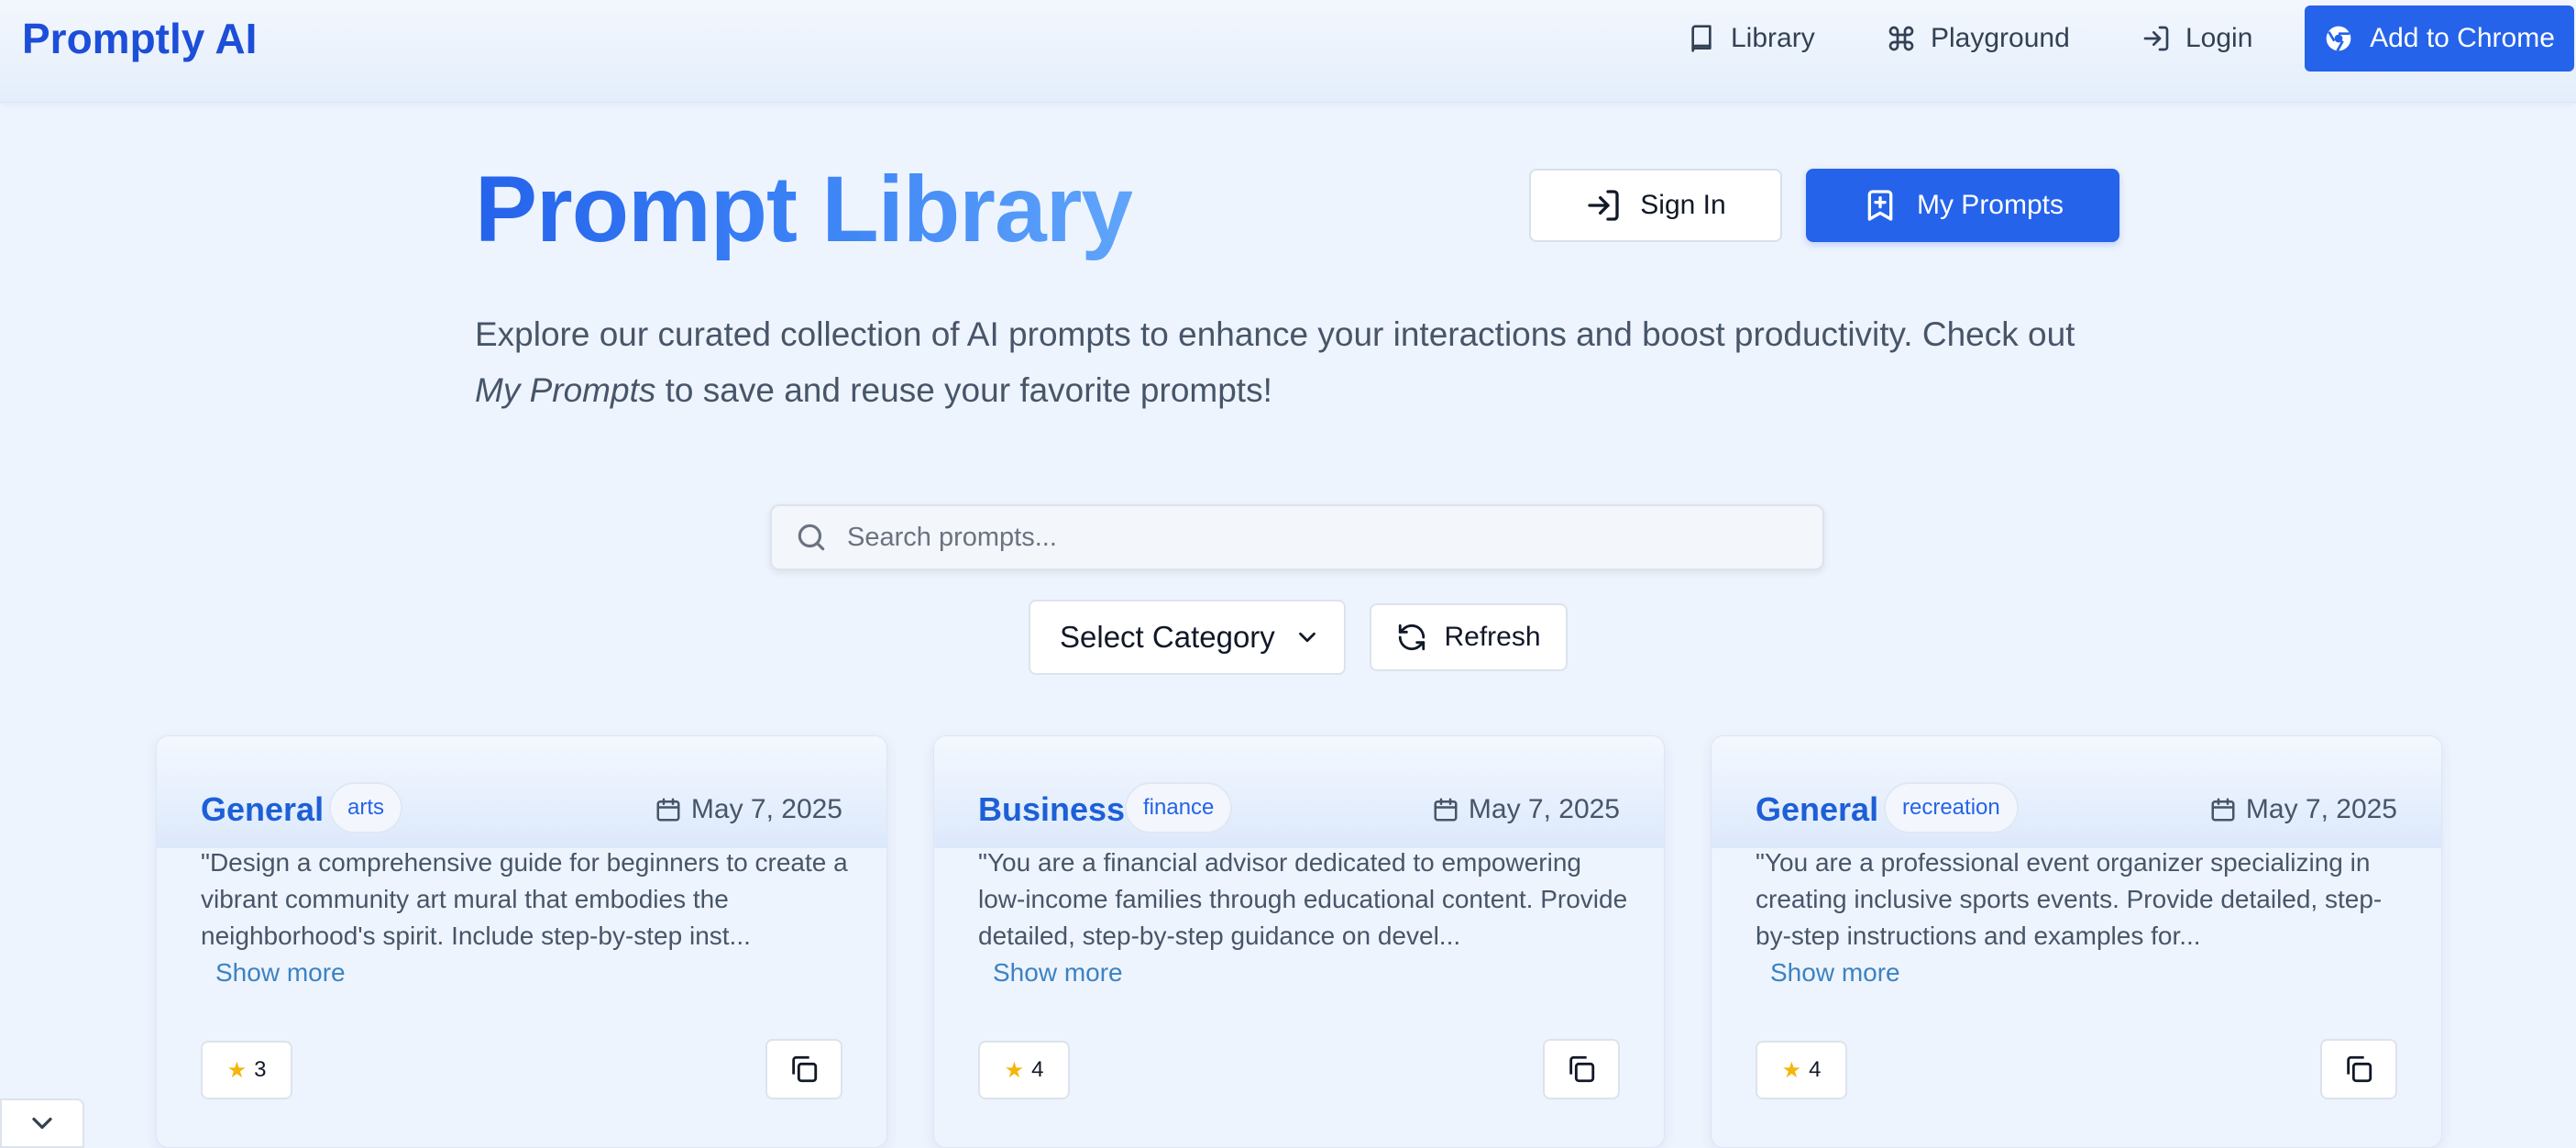 This screenshot has height=1148, width=2576. What do you see at coordinates (1701, 38) in the screenshot?
I see `book-icon` at bounding box center [1701, 38].